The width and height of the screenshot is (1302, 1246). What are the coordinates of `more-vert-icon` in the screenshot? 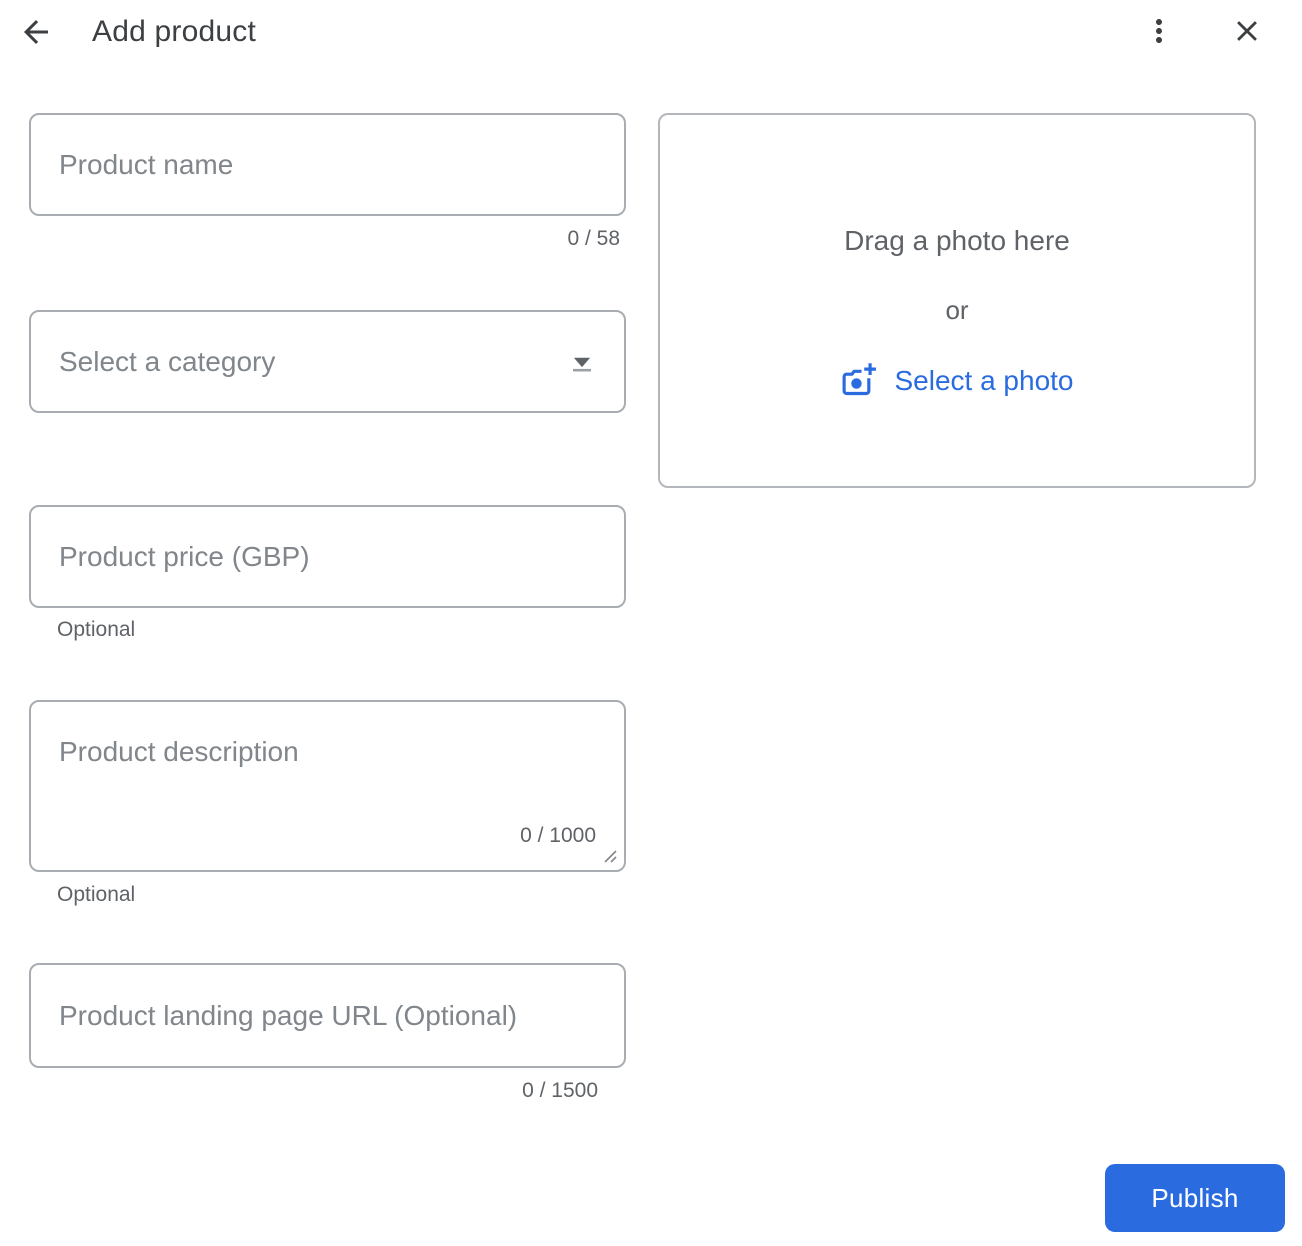 It's located at (1159, 31).